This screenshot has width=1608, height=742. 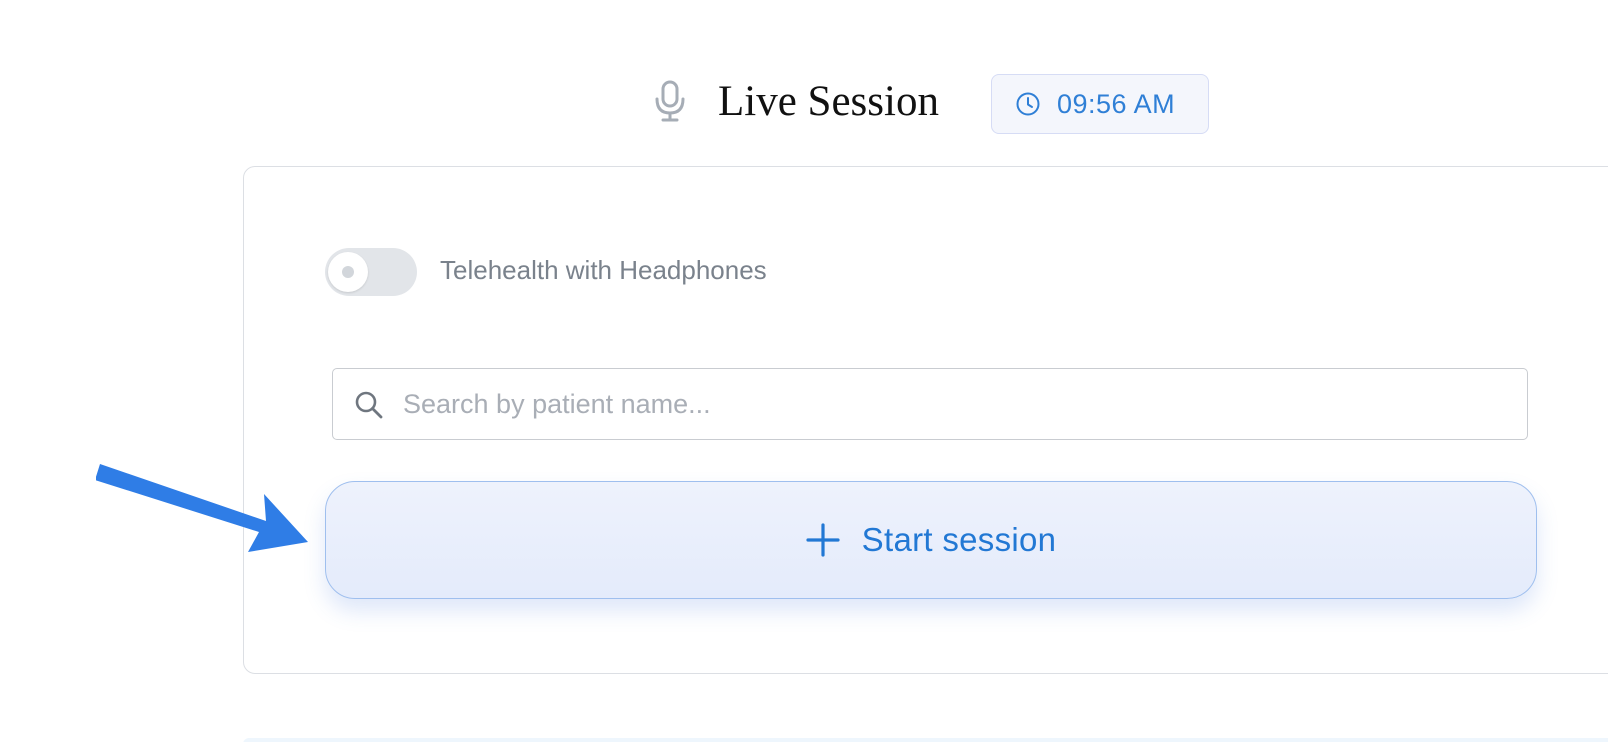 What do you see at coordinates (1116, 103) in the screenshot?
I see `time-text: 09:56 AM` at bounding box center [1116, 103].